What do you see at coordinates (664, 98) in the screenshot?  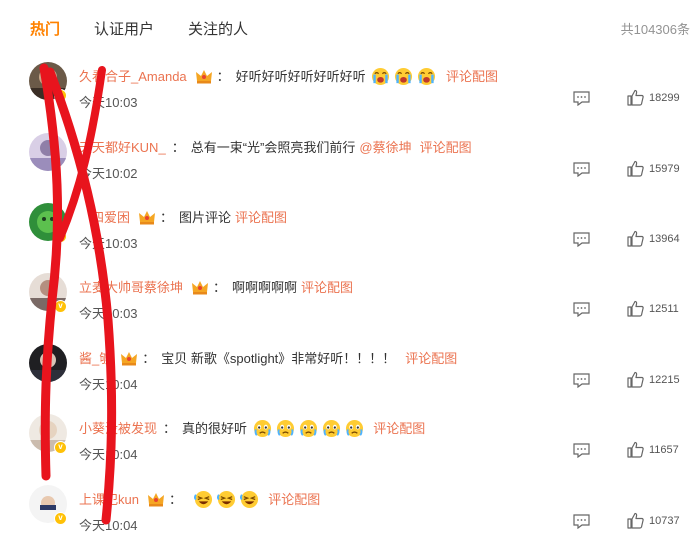 I see `like-count: 18299` at bounding box center [664, 98].